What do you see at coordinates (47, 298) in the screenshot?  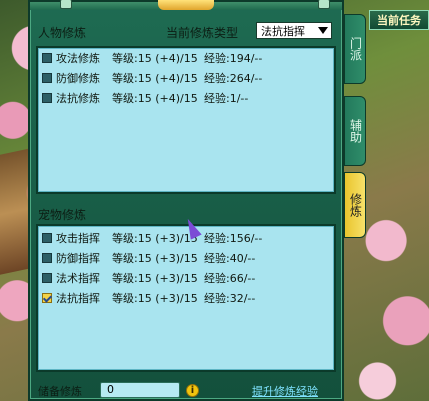 I see `row-checkbox-checked` at bounding box center [47, 298].